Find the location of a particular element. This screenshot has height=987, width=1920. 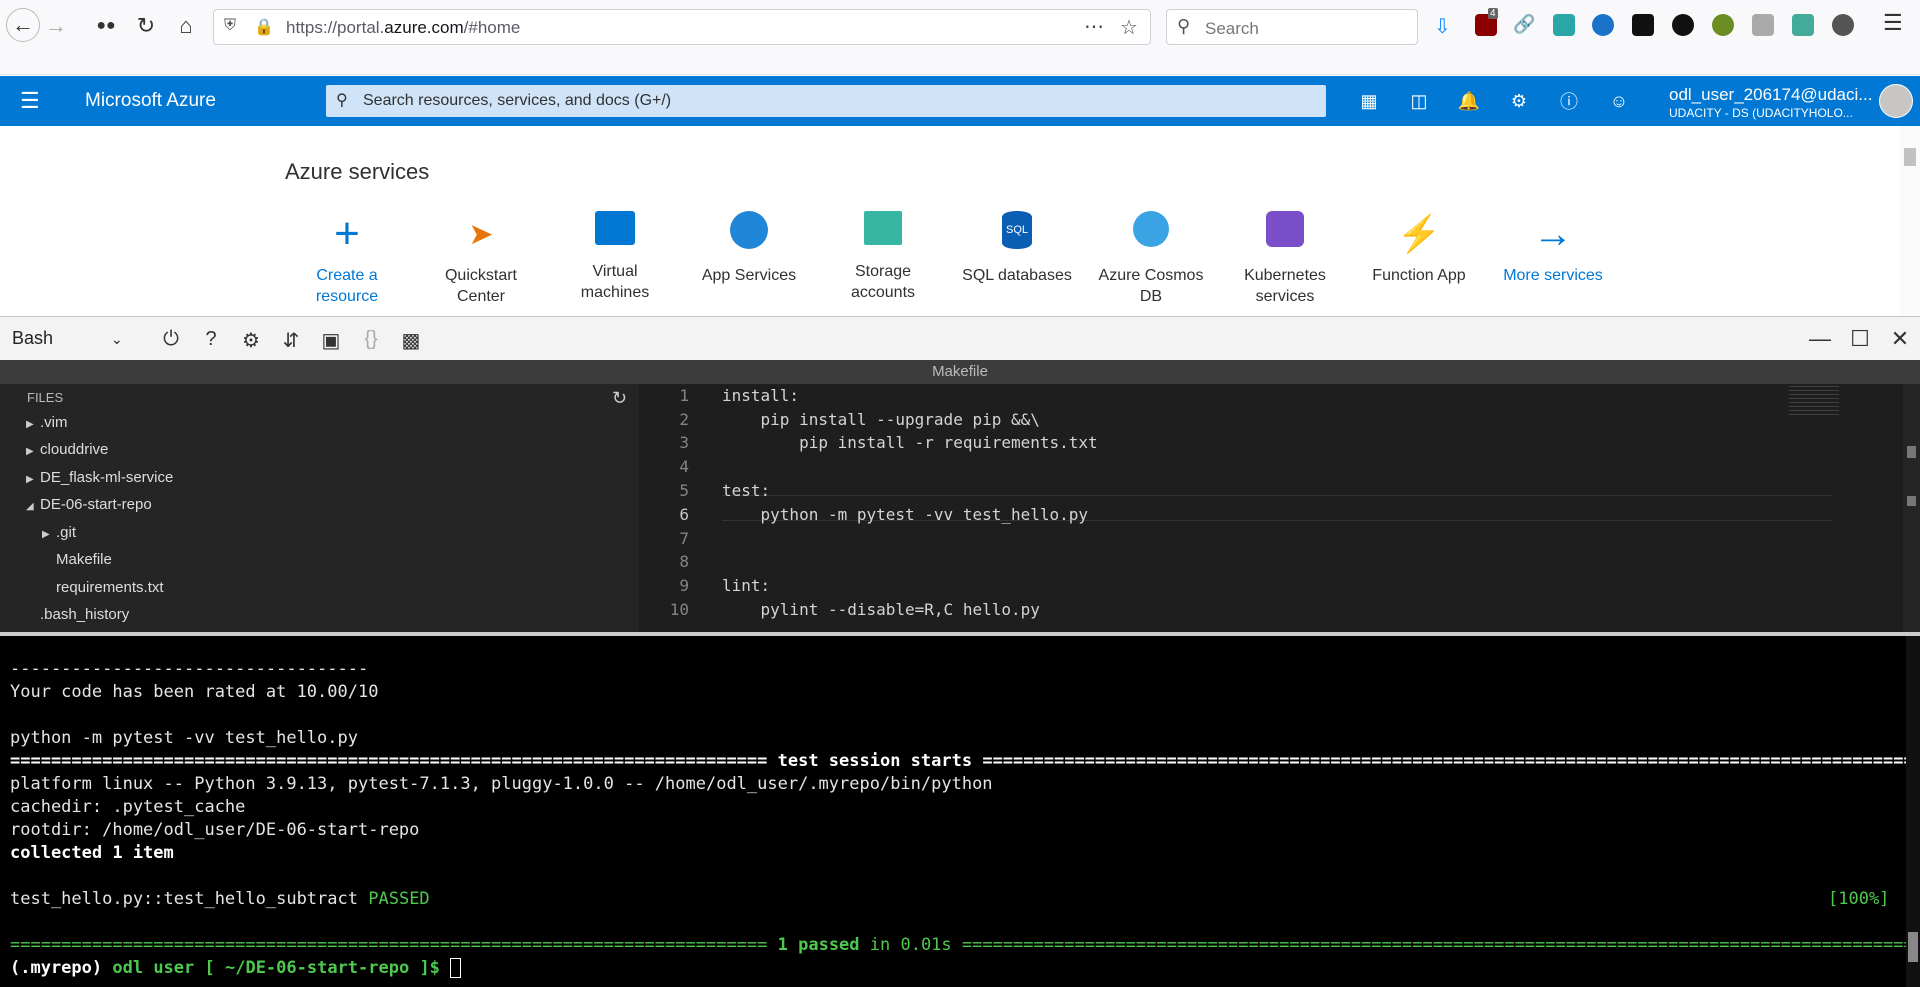

cloud-shell-icon: ▦ is located at coordinates (1369, 101).